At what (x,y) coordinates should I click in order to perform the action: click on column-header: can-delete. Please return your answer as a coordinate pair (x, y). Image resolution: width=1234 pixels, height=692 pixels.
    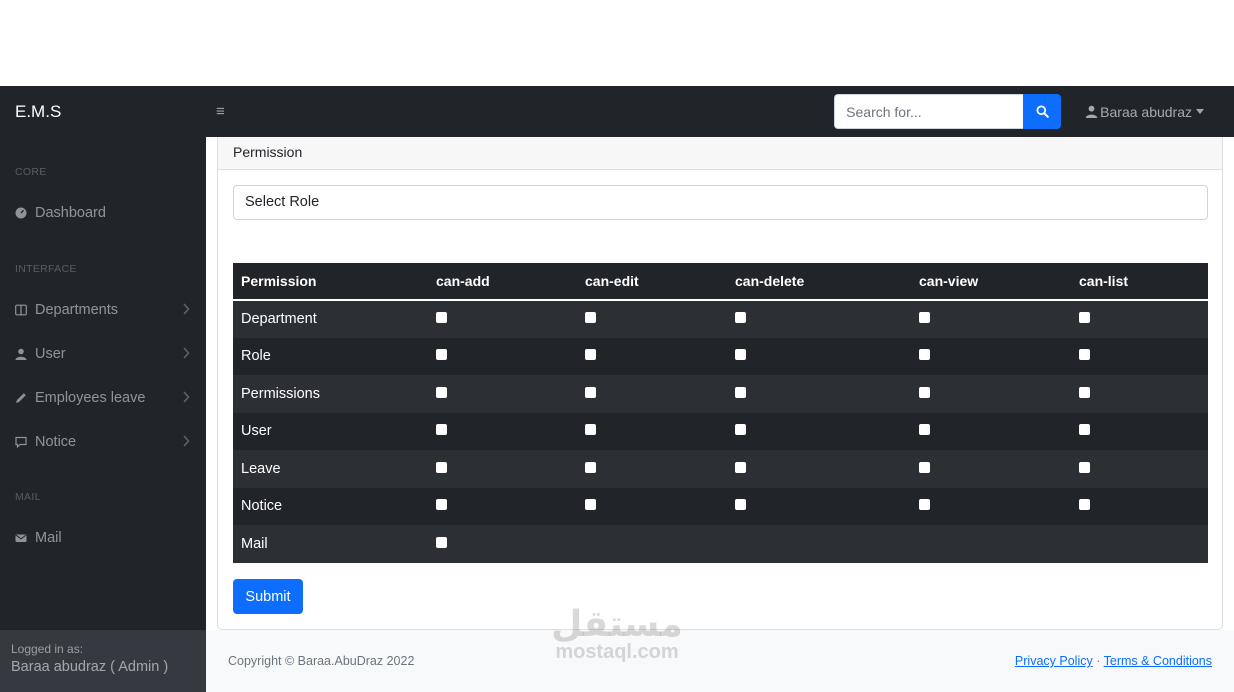
    Looking at the image, I should click on (819, 282).